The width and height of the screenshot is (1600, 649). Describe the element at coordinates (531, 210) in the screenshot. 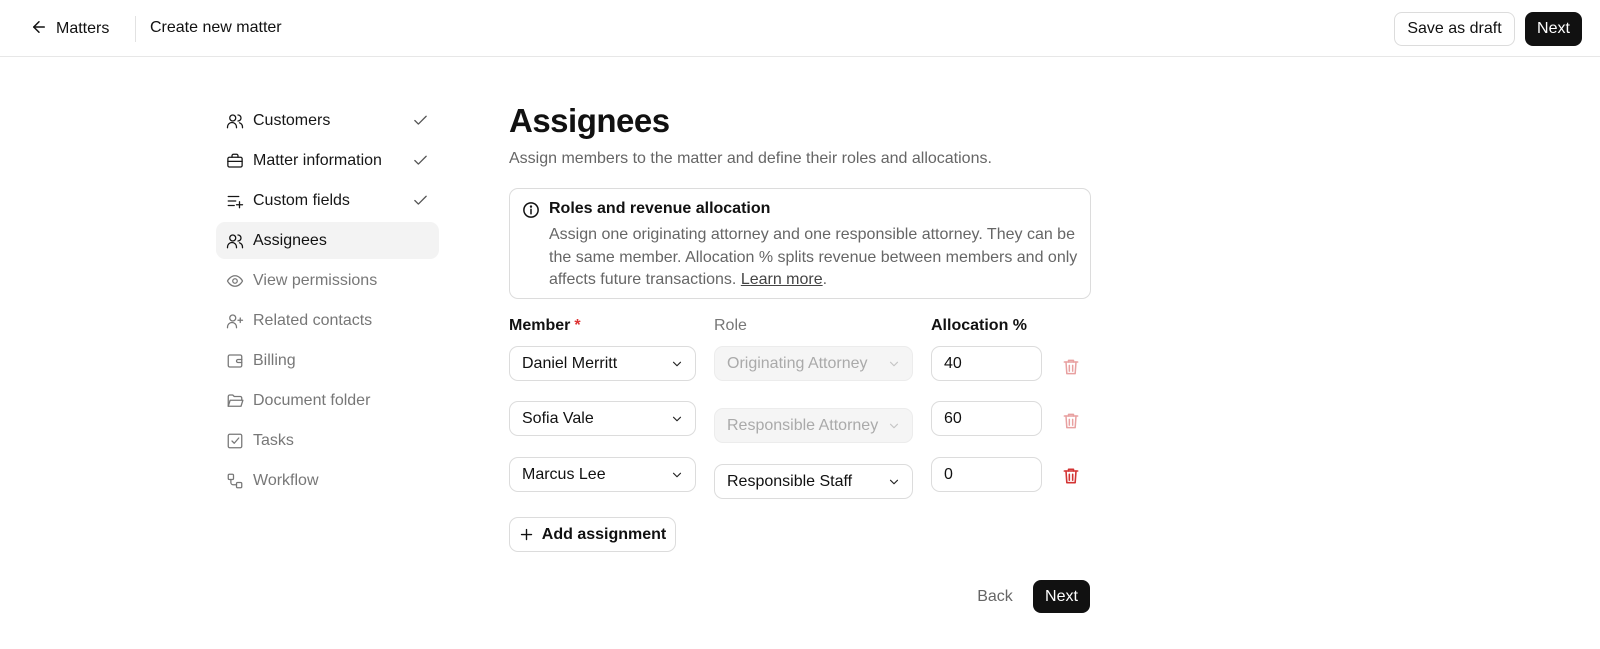

I see `info-icon` at that location.